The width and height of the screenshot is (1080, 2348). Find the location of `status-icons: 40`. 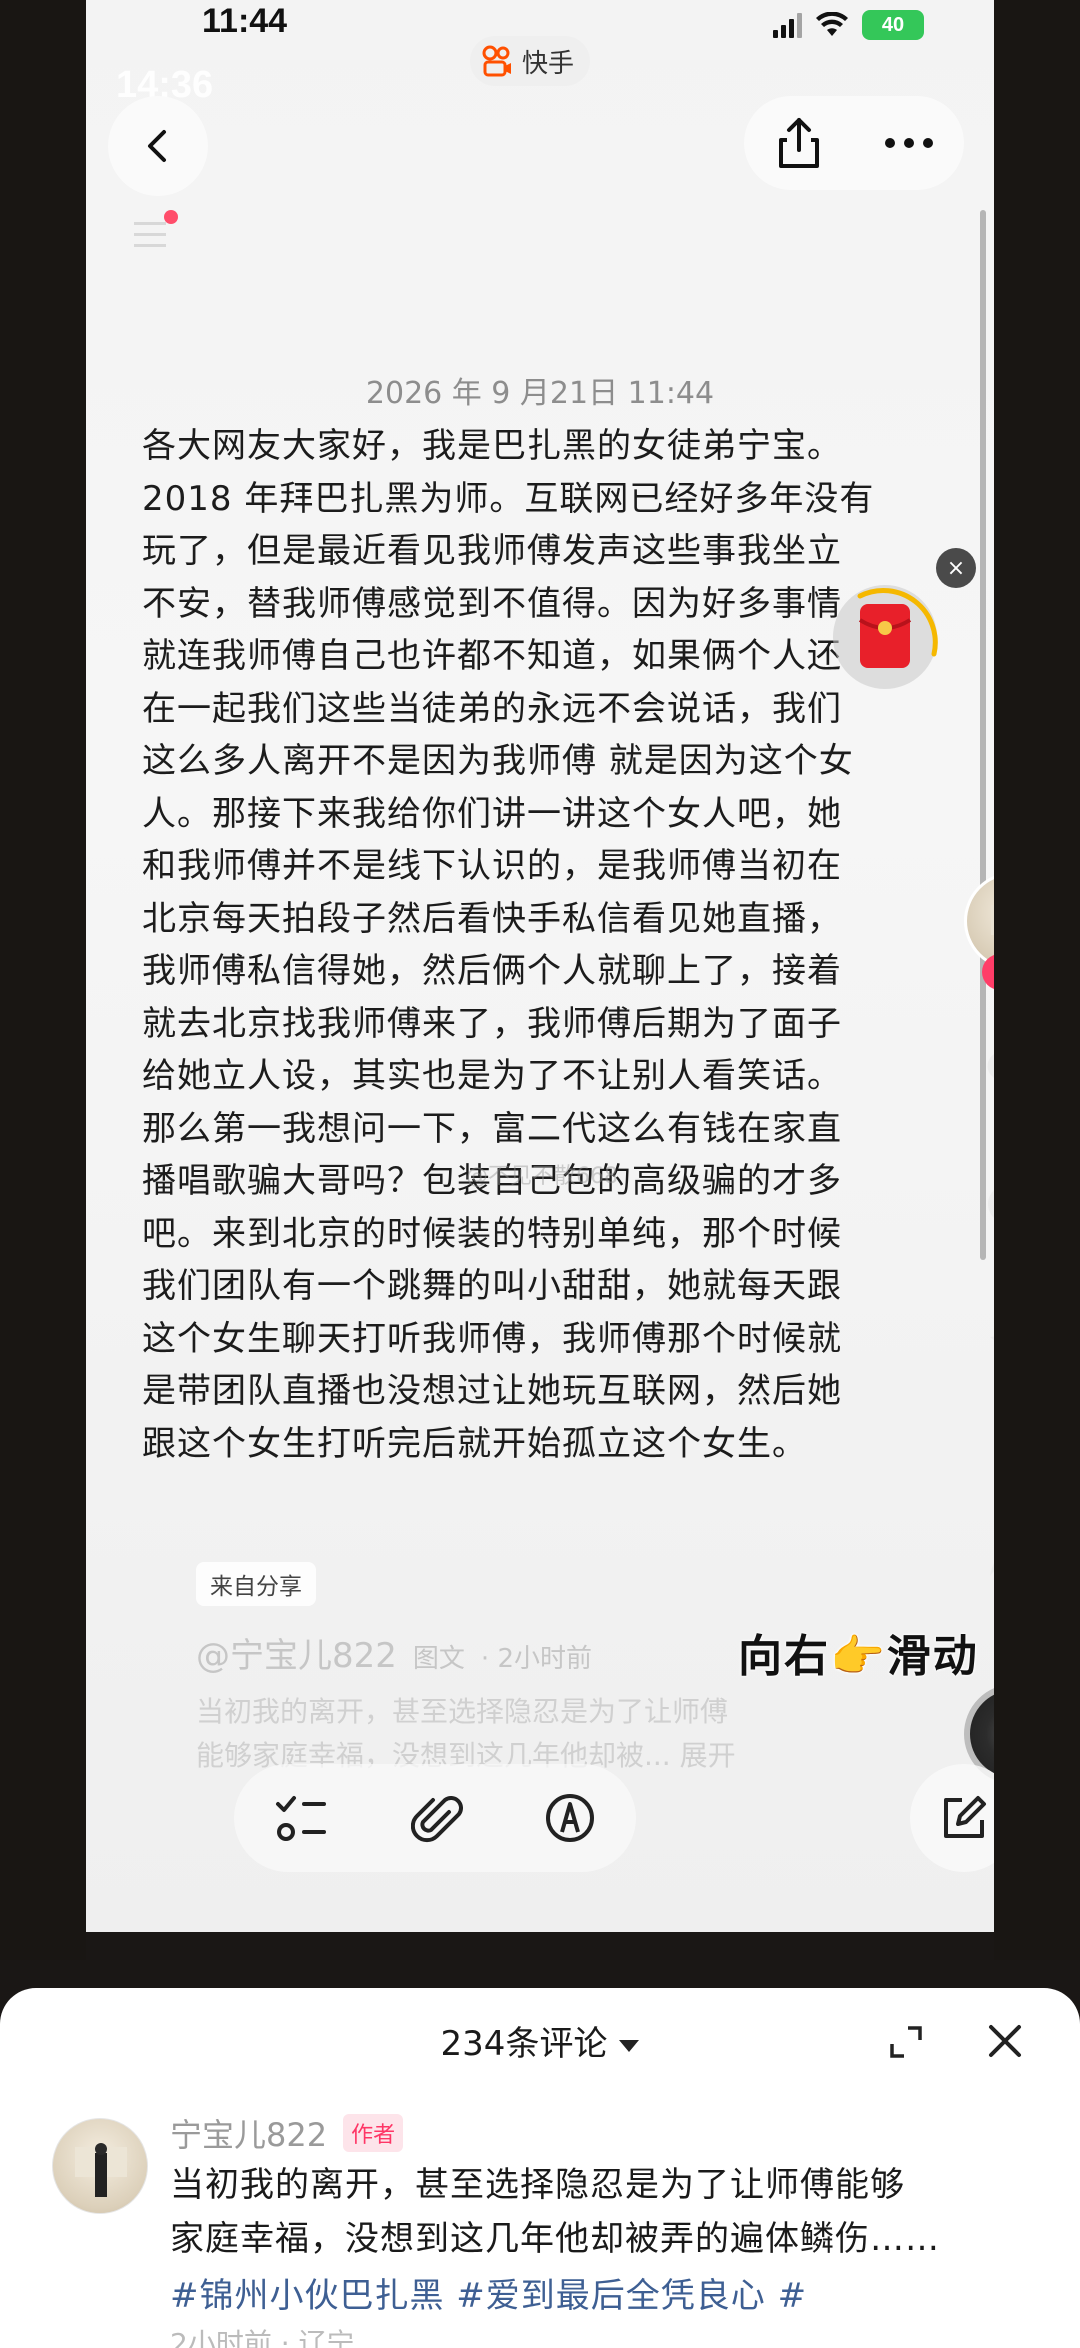

status-icons: 40 is located at coordinates (848, 25).